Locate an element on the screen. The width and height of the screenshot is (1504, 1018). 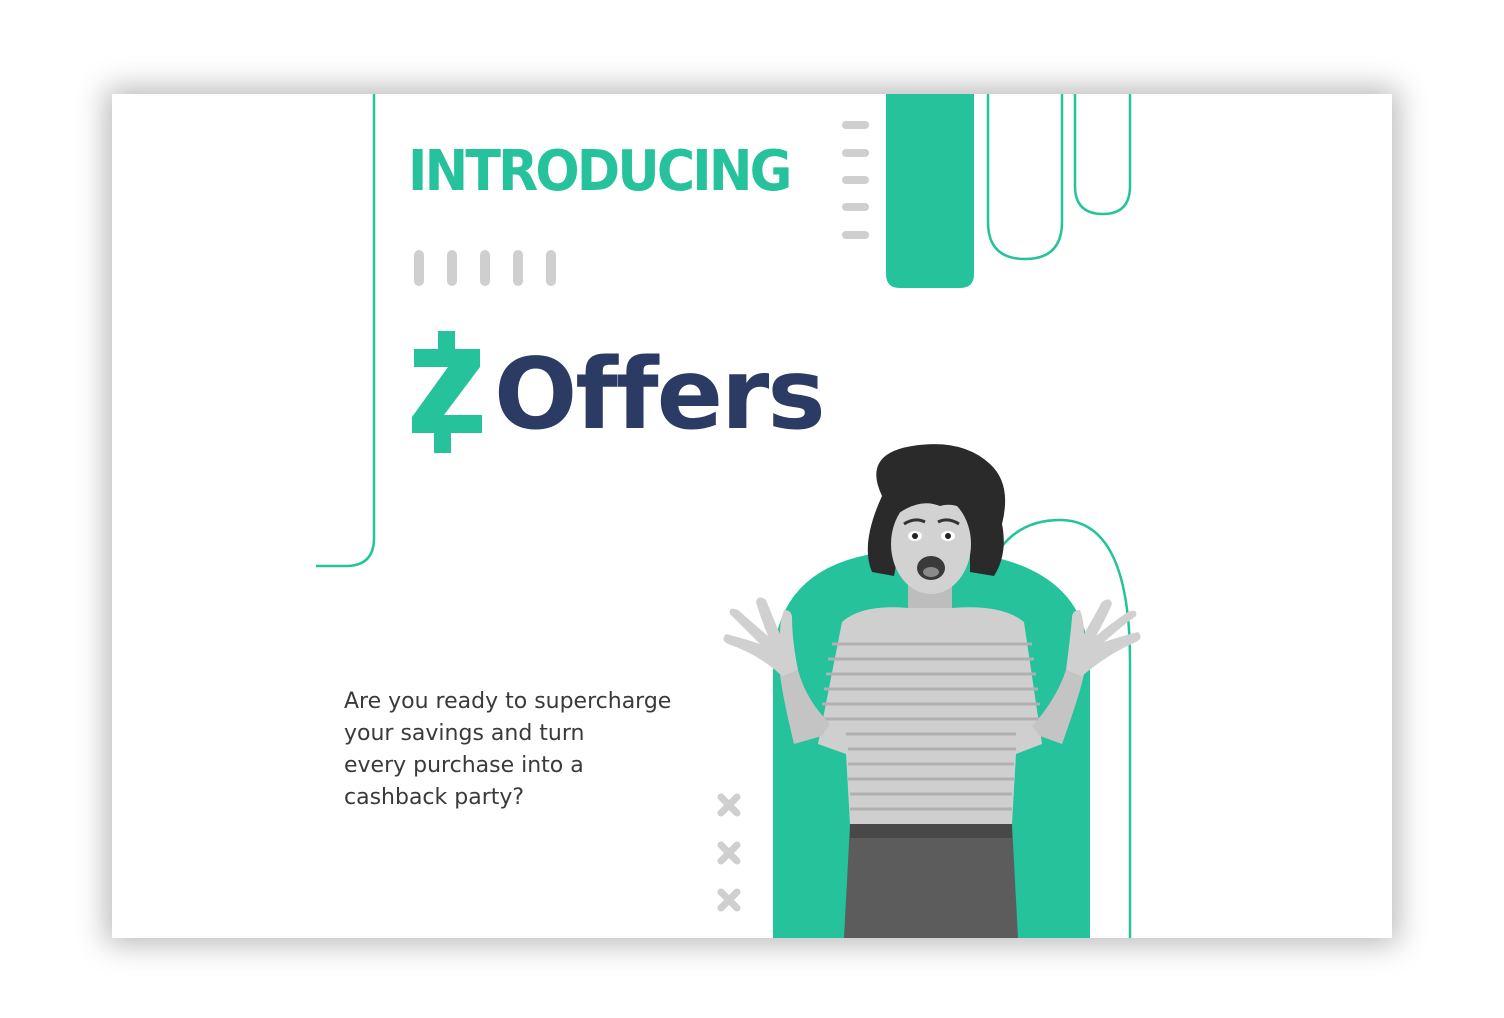
corner-line-decoration is located at coordinates (346, 331).